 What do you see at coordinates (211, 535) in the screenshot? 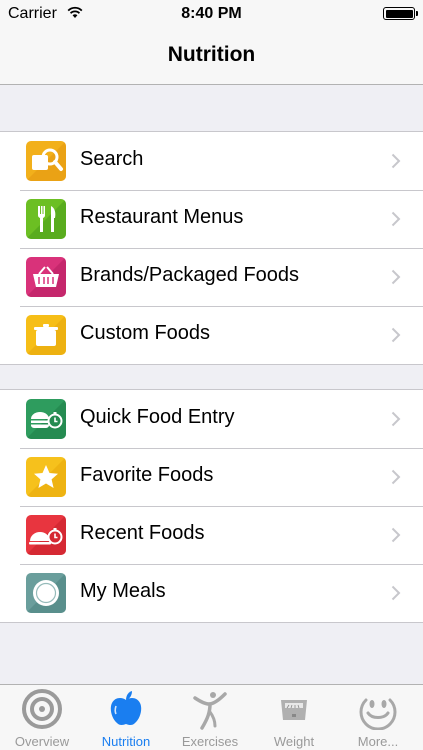
I see `row-recent-foods: Recent Foods` at bounding box center [211, 535].